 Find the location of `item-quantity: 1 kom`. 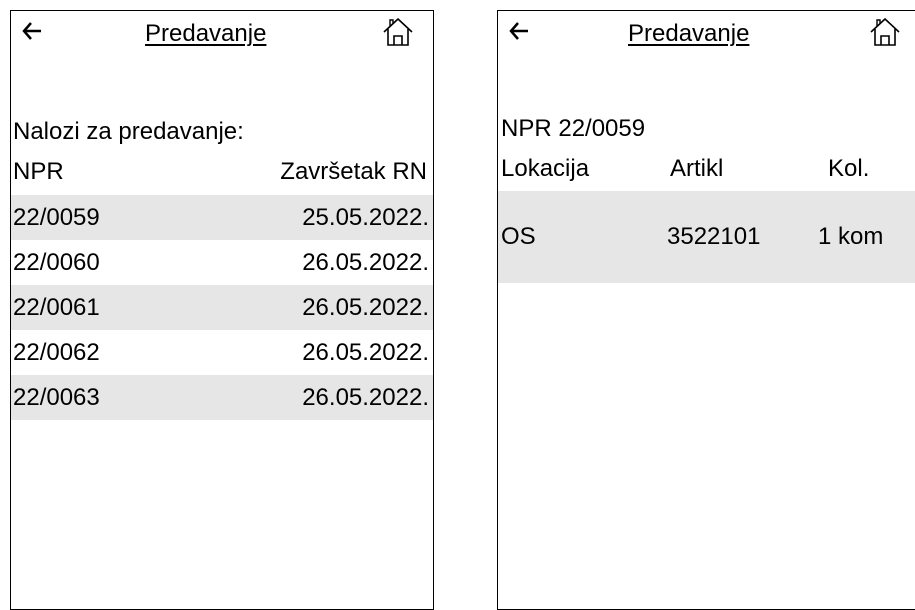

item-quantity: 1 kom is located at coordinates (851, 236).